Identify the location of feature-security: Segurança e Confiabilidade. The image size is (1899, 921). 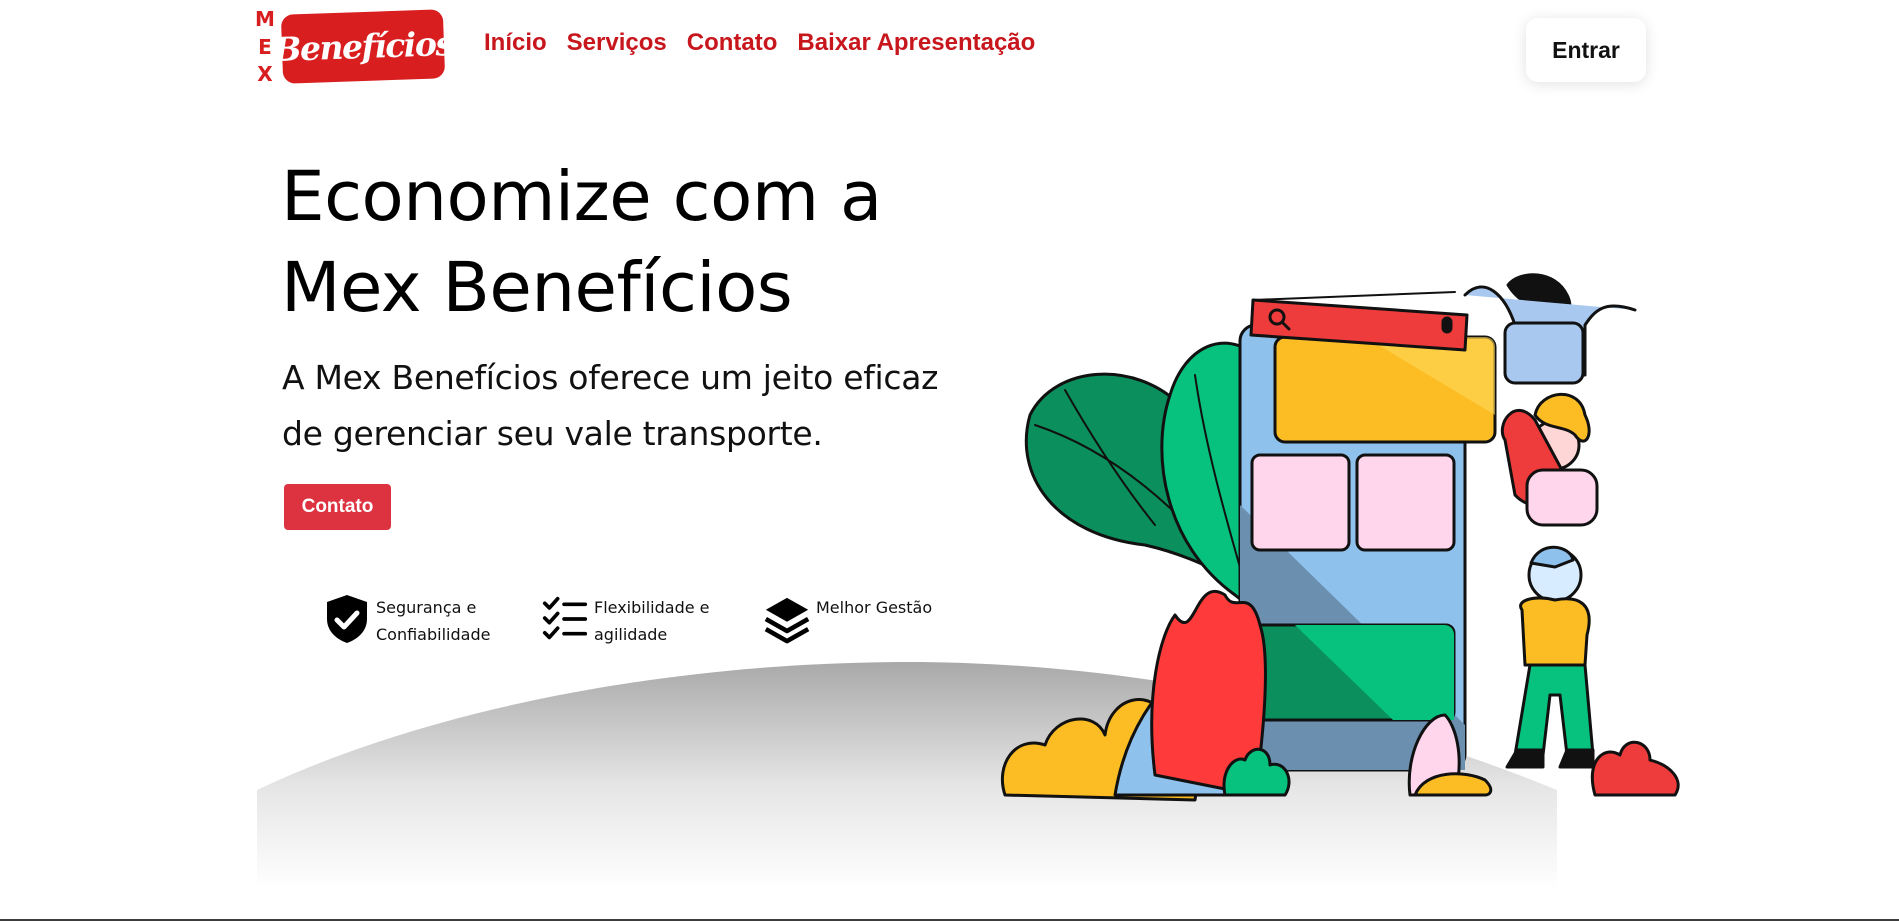
(410, 620).